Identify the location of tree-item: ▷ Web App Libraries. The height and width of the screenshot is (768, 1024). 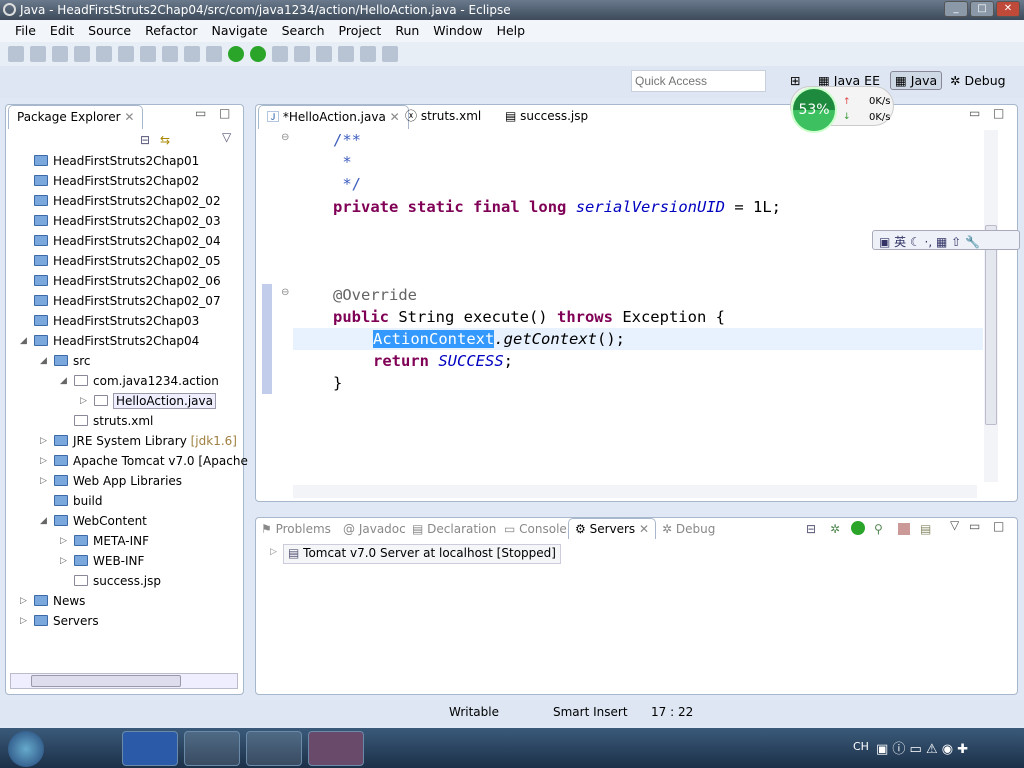
(111, 481).